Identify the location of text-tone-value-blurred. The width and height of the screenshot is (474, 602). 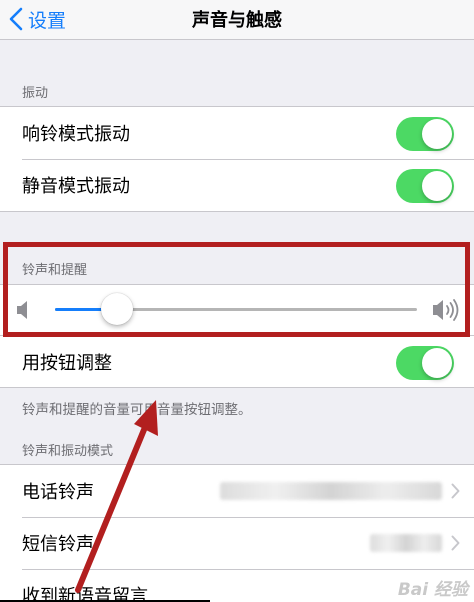
(406, 543).